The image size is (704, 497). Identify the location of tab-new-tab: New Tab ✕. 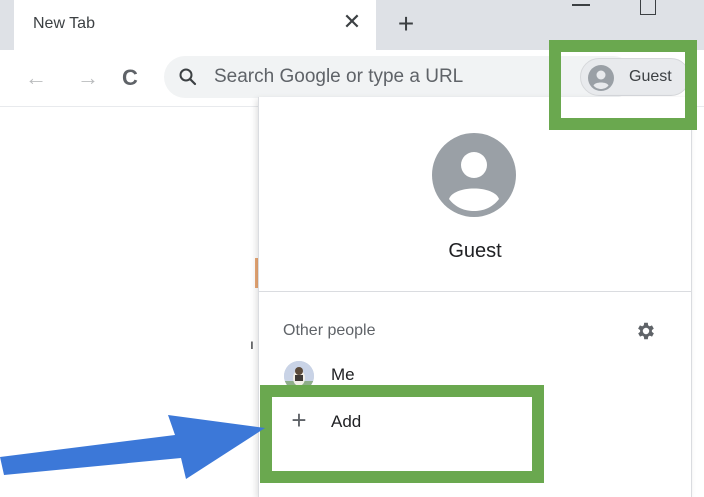
(195, 25).